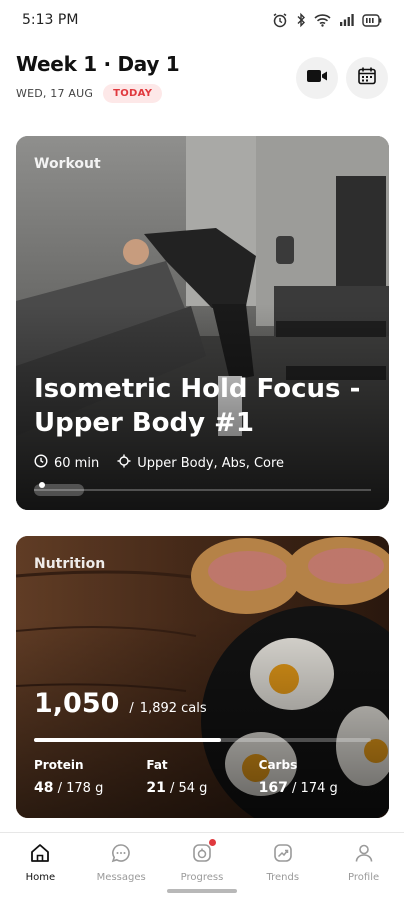 Image resolution: width=404 pixels, height=900 pixels. What do you see at coordinates (202, 20) in the screenshot?
I see `status-bar: 5:13 PM` at bounding box center [202, 20].